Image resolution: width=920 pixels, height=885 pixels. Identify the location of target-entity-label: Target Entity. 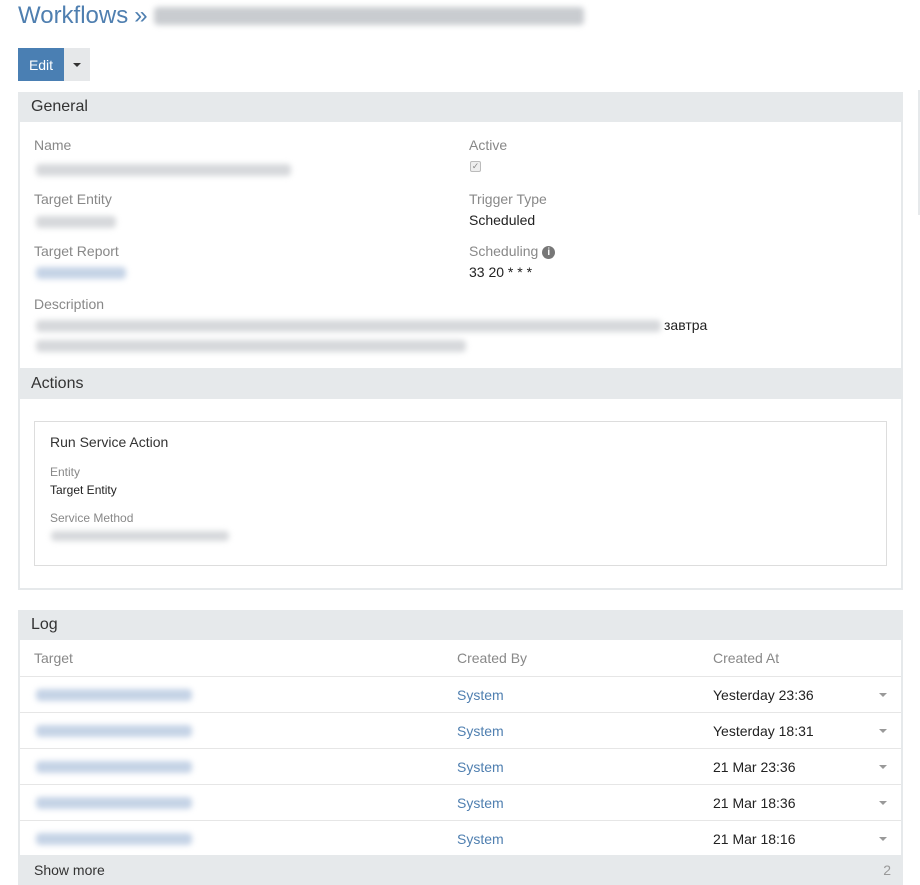
(73, 199).